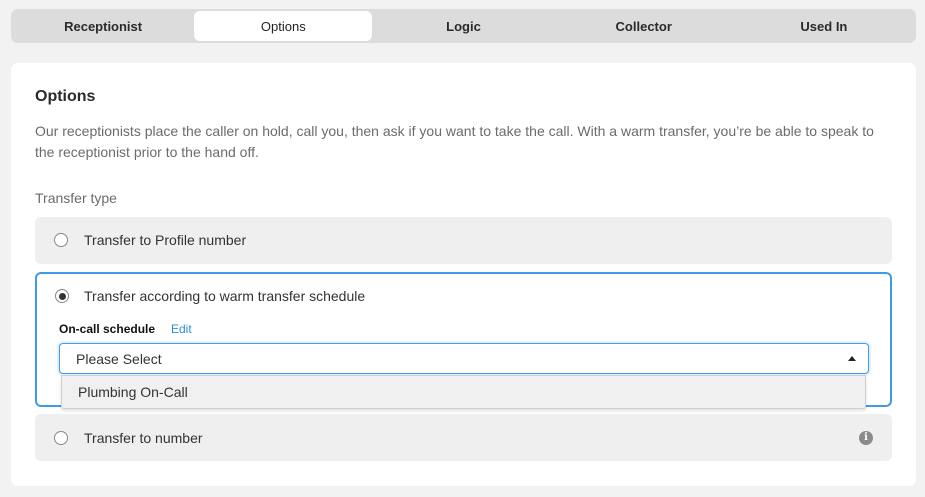 The image size is (925, 497). What do you see at coordinates (165, 240) in the screenshot?
I see `option-label: Transfer to Profile number` at bounding box center [165, 240].